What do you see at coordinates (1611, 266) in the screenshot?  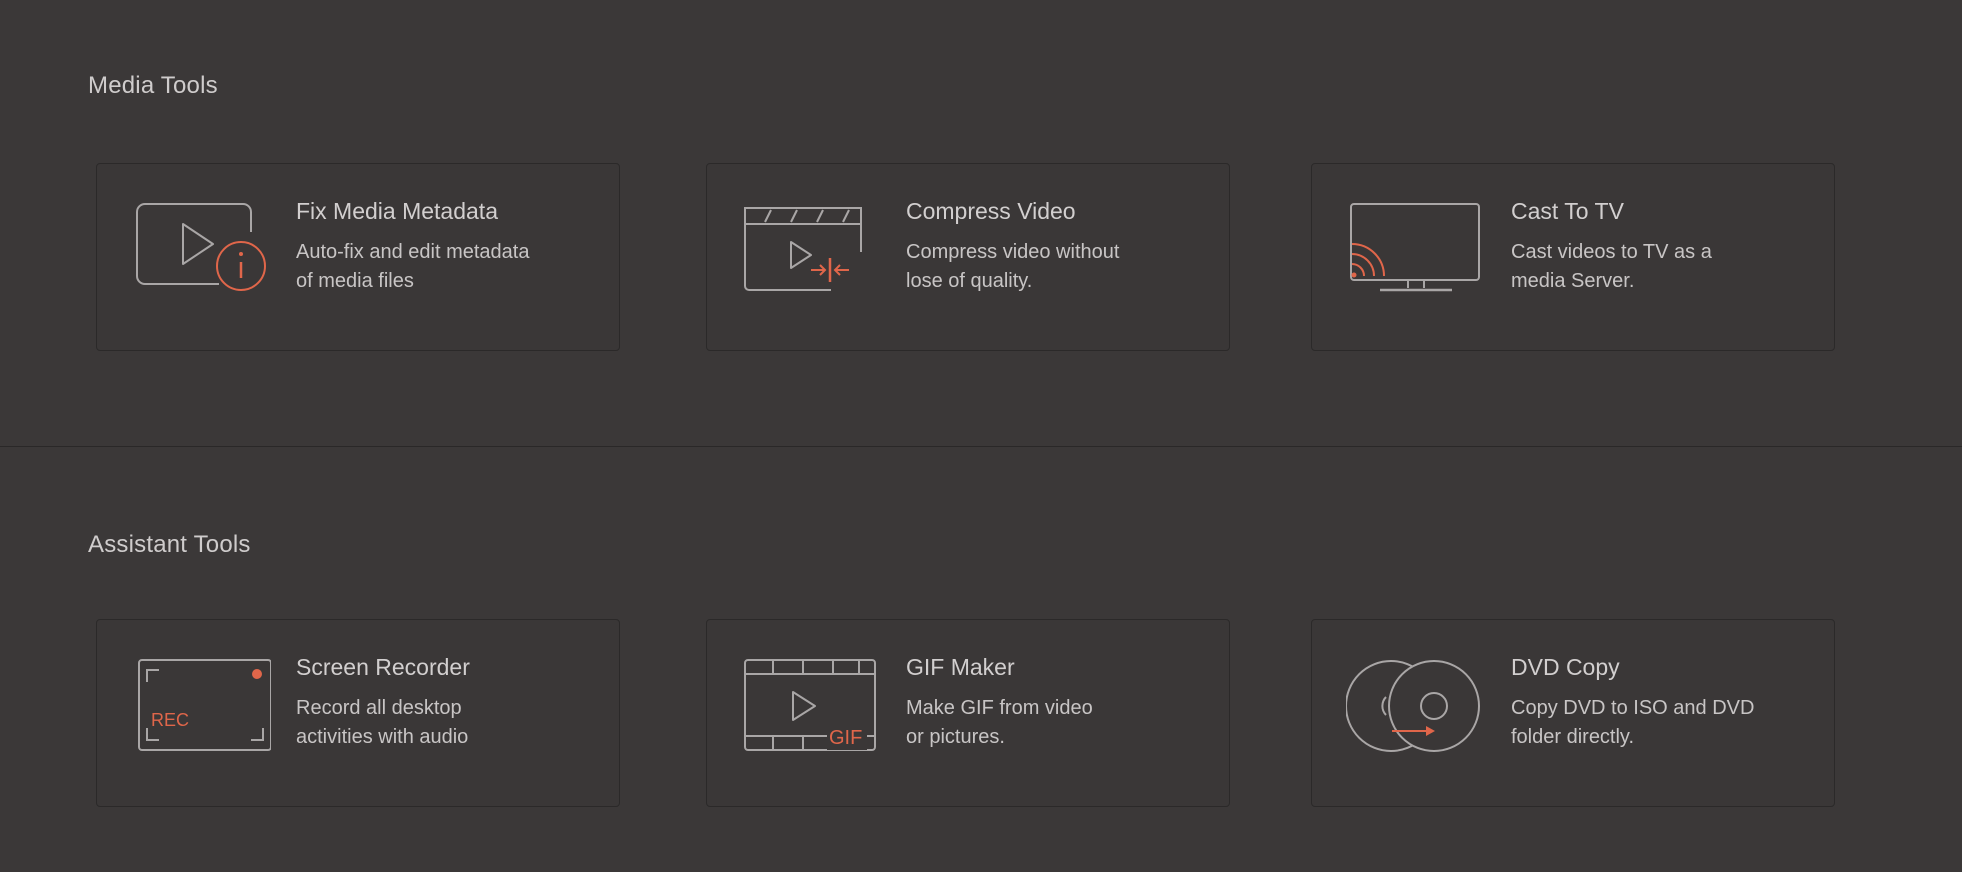 I see `card-description: Cast videos to TV as a media Server.` at bounding box center [1611, 266].